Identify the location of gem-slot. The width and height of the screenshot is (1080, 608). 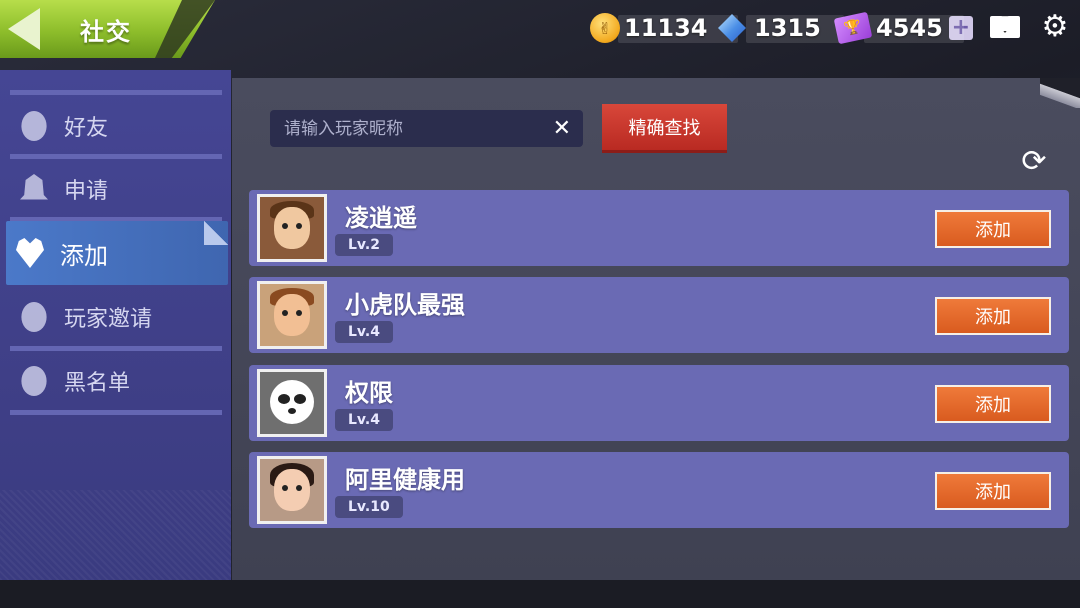
(795, 29).